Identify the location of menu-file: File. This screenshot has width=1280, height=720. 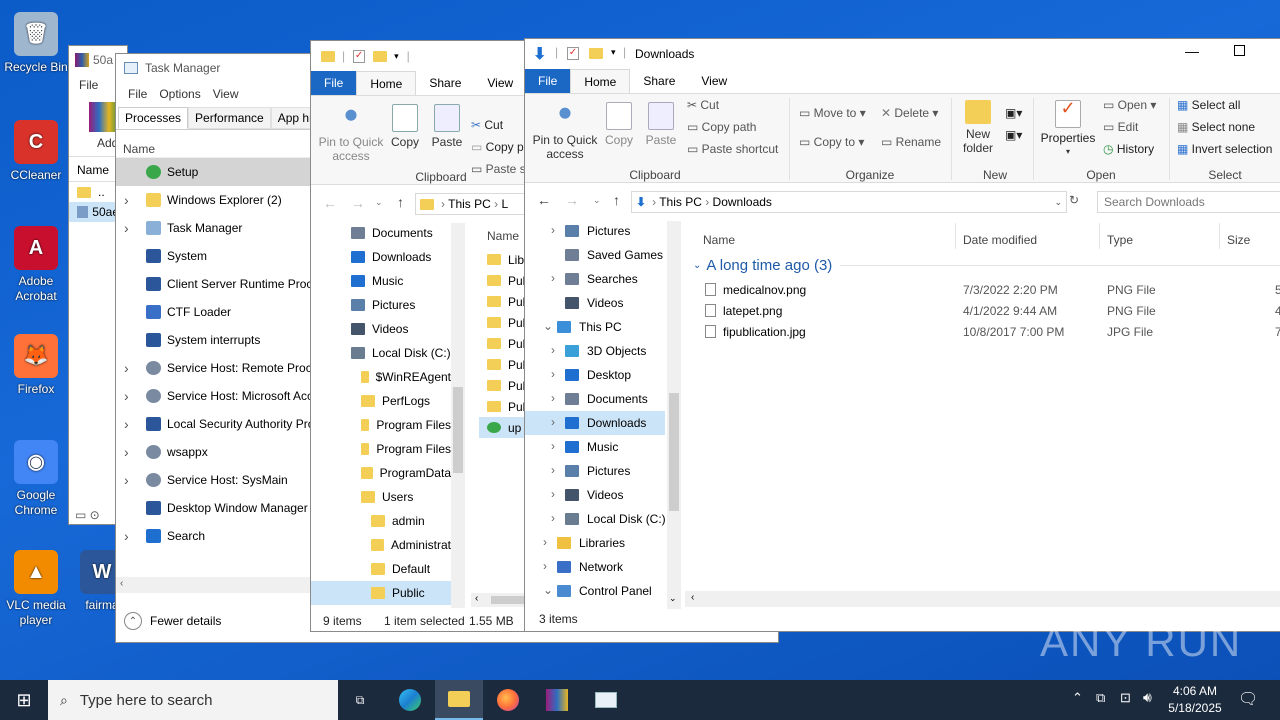
(137, 94).